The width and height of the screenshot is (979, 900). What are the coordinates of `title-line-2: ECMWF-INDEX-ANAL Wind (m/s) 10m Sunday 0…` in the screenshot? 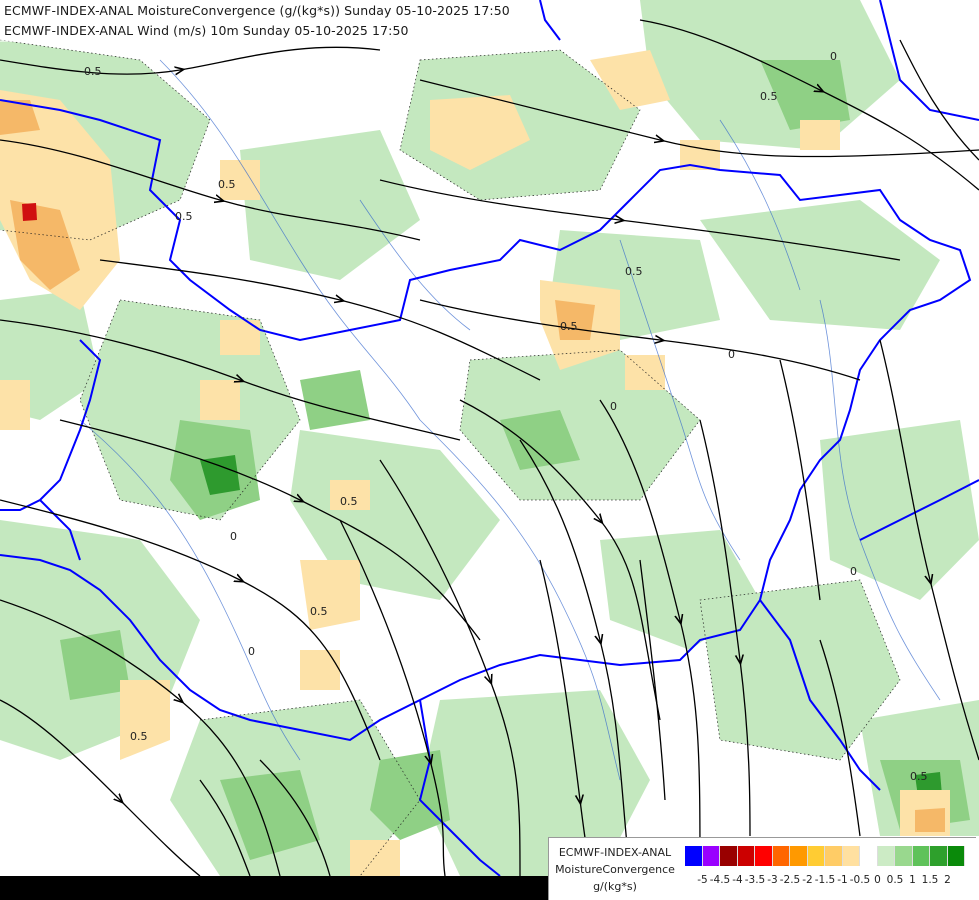 It's located at (206, 30).